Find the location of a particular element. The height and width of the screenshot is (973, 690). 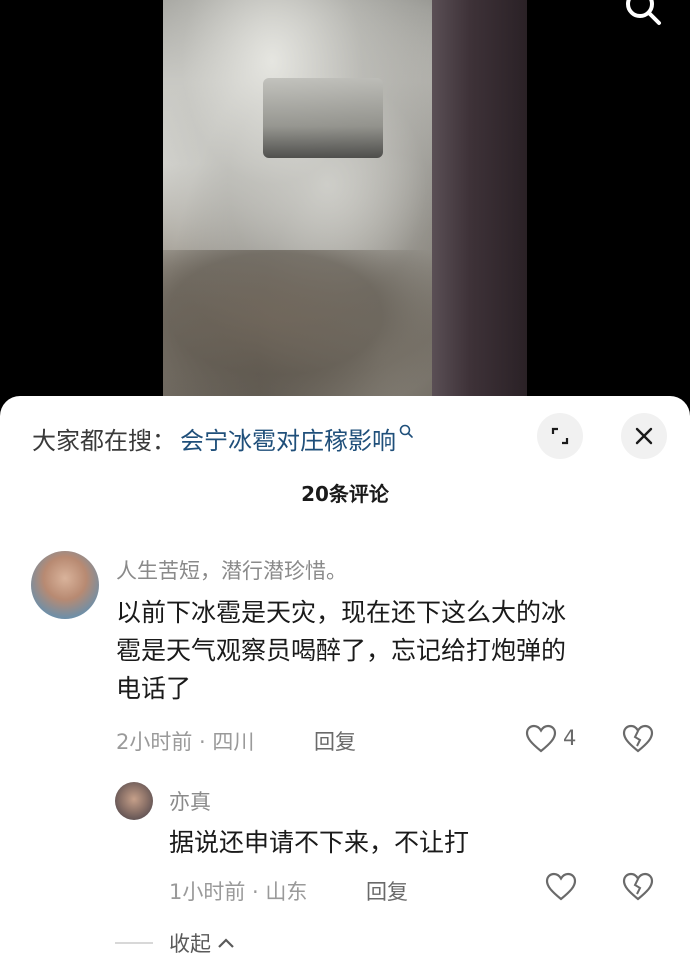

comment-time-location: 2小时前 · 四川 is located at coordinates (185, 742).